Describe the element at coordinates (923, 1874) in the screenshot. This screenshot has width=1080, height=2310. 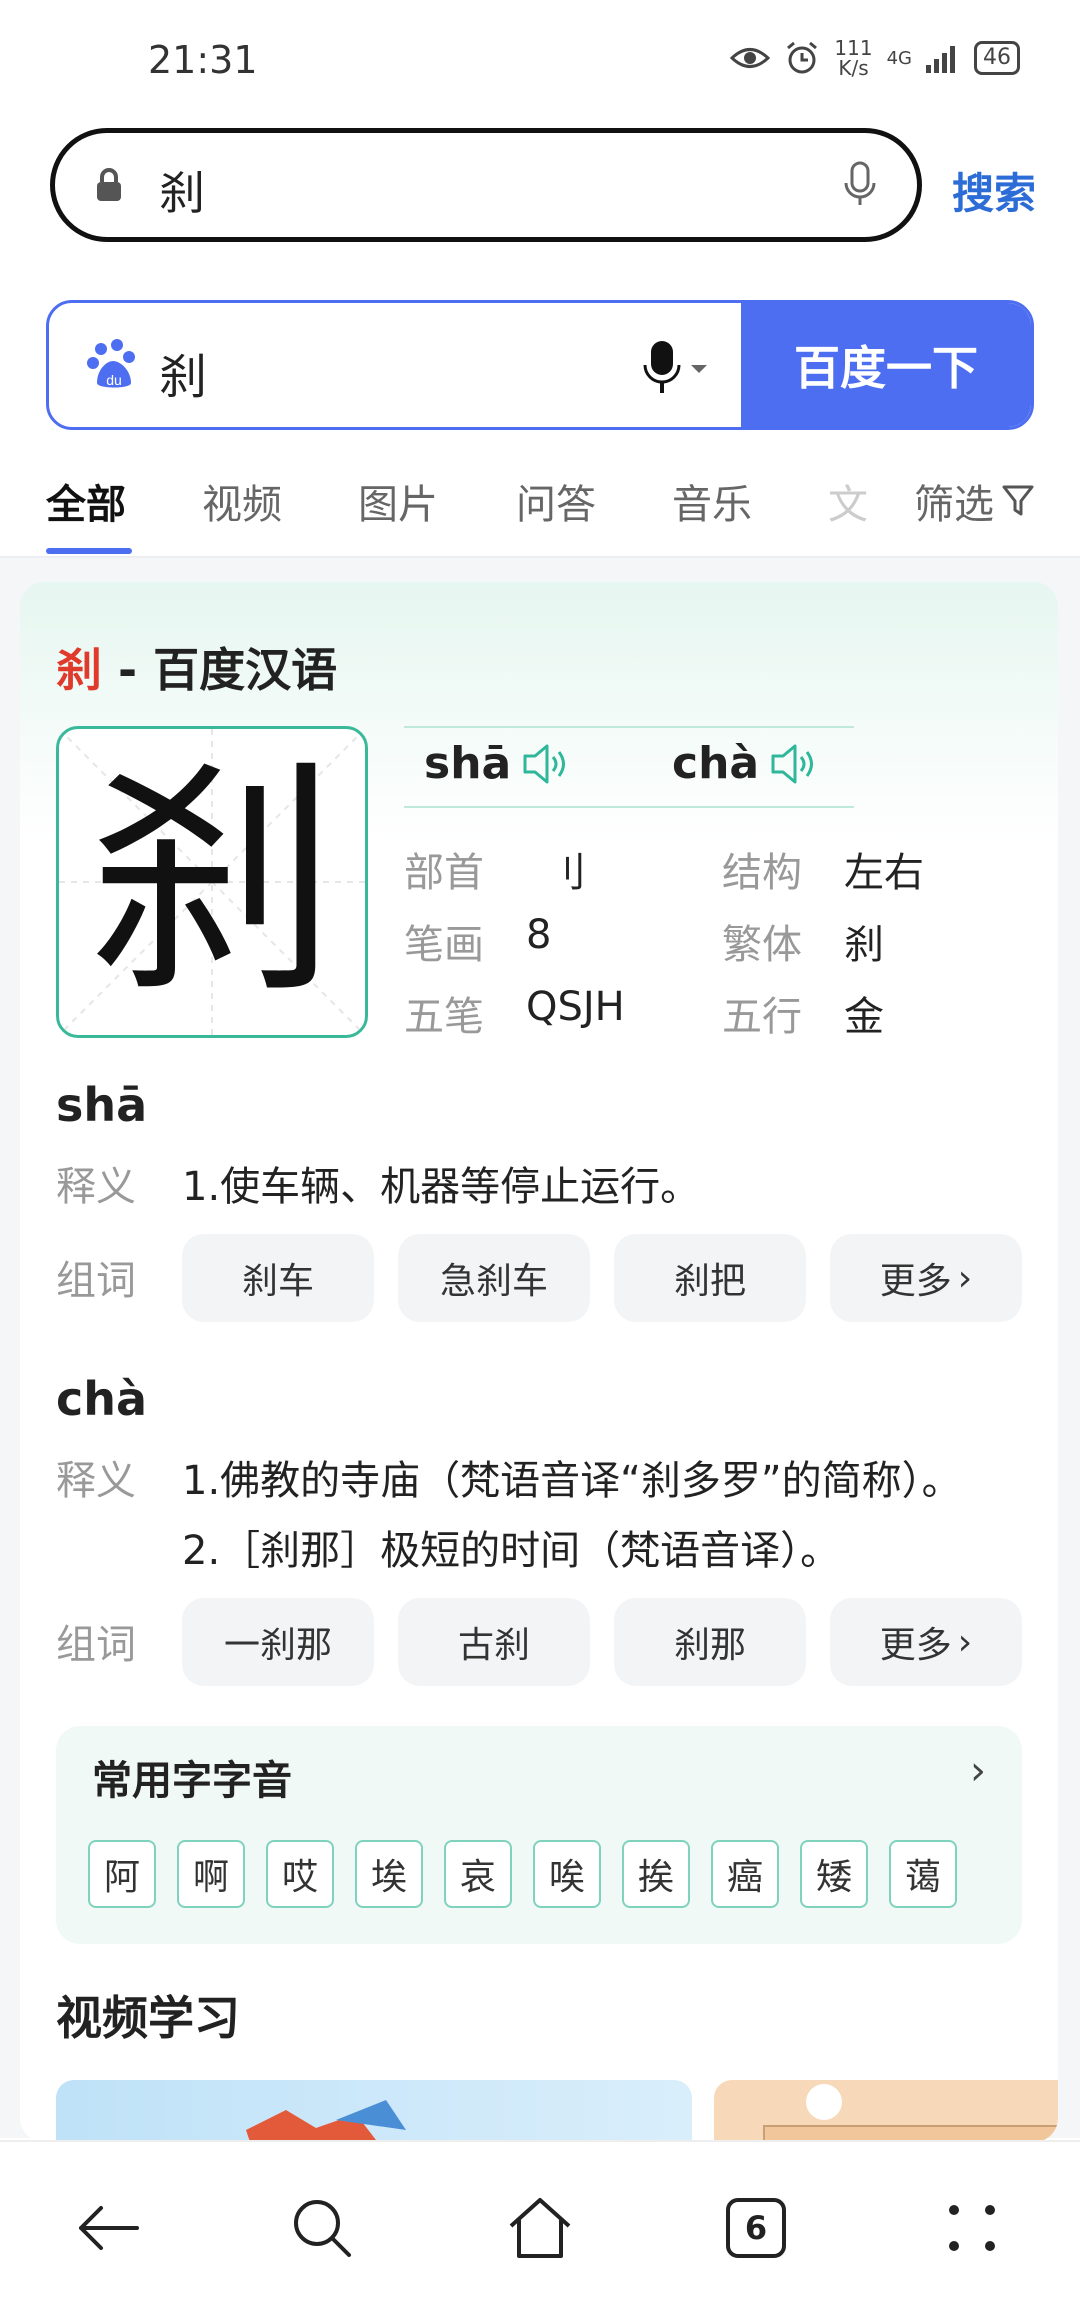
I see `common-char: 蔼` at that location.